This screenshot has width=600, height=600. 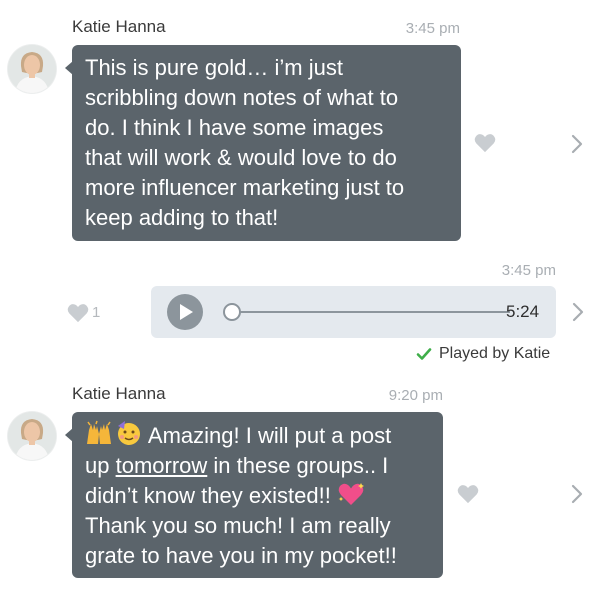 What do you see at coordinates (208, 495) in the screenshot?
I see `message-text: didn’t know they existed!!` at bounding box center [208, 495].